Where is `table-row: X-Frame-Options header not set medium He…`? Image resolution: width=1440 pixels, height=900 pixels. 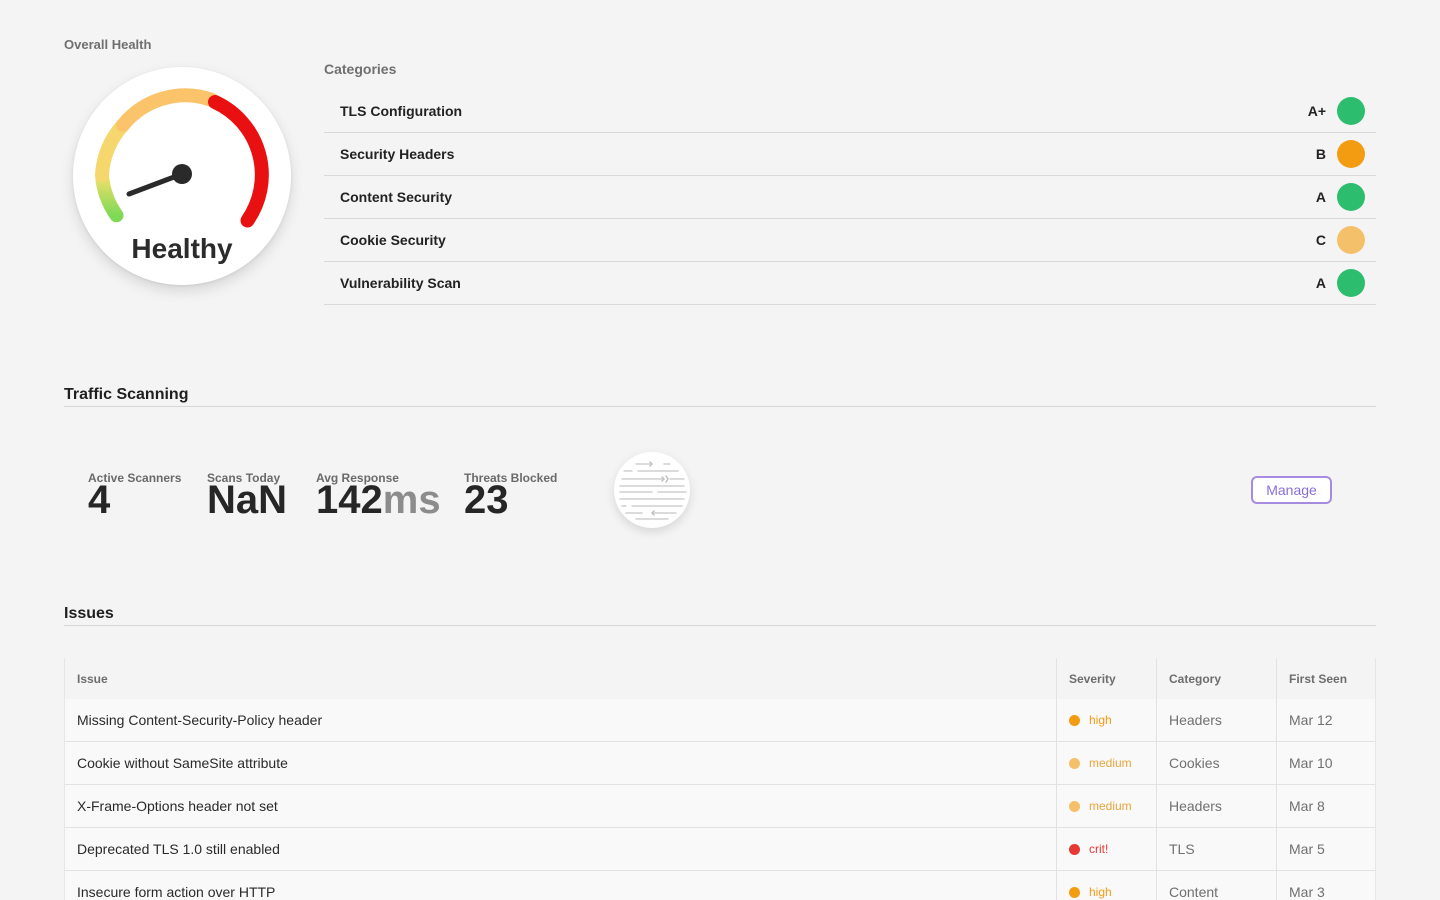 table-row: X-Frame-Options header not set medium He… is located at coordinates (720, 806).